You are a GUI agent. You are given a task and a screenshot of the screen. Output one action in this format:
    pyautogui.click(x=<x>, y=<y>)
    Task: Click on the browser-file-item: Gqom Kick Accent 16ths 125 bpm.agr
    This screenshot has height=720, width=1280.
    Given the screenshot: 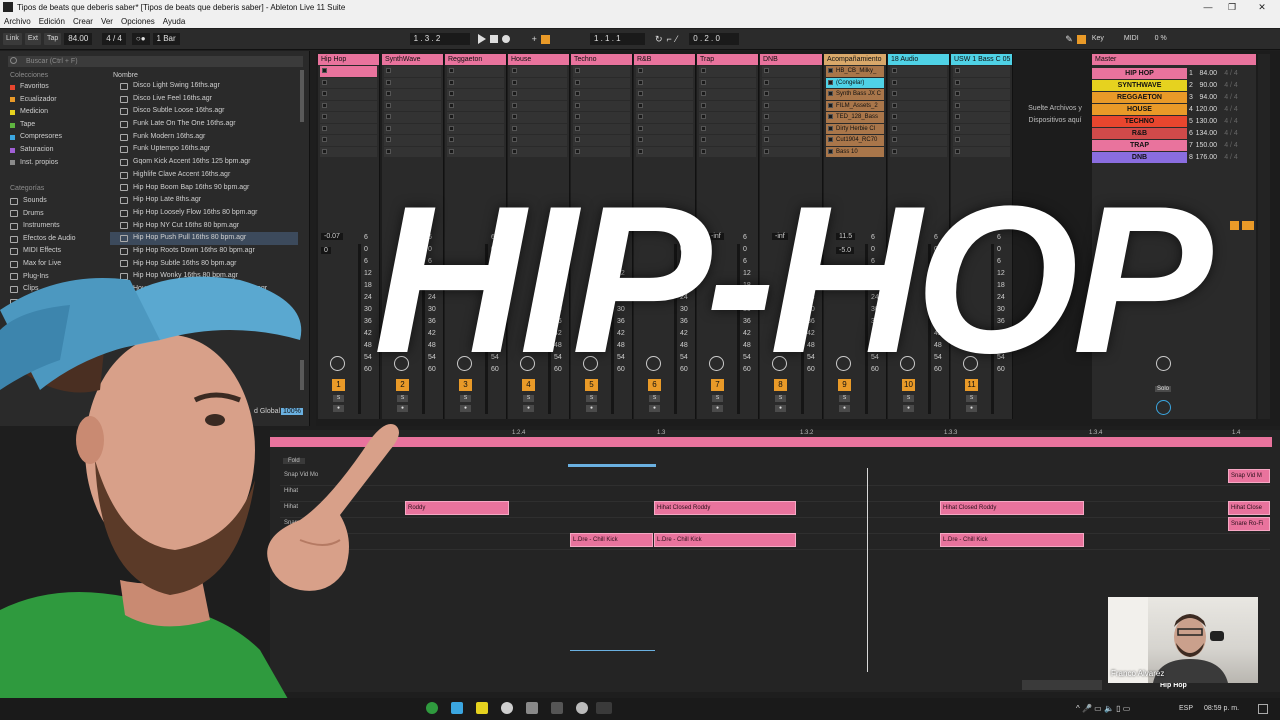 What is the action you would take?
    pyautogui.click(x=204, y=162)
    